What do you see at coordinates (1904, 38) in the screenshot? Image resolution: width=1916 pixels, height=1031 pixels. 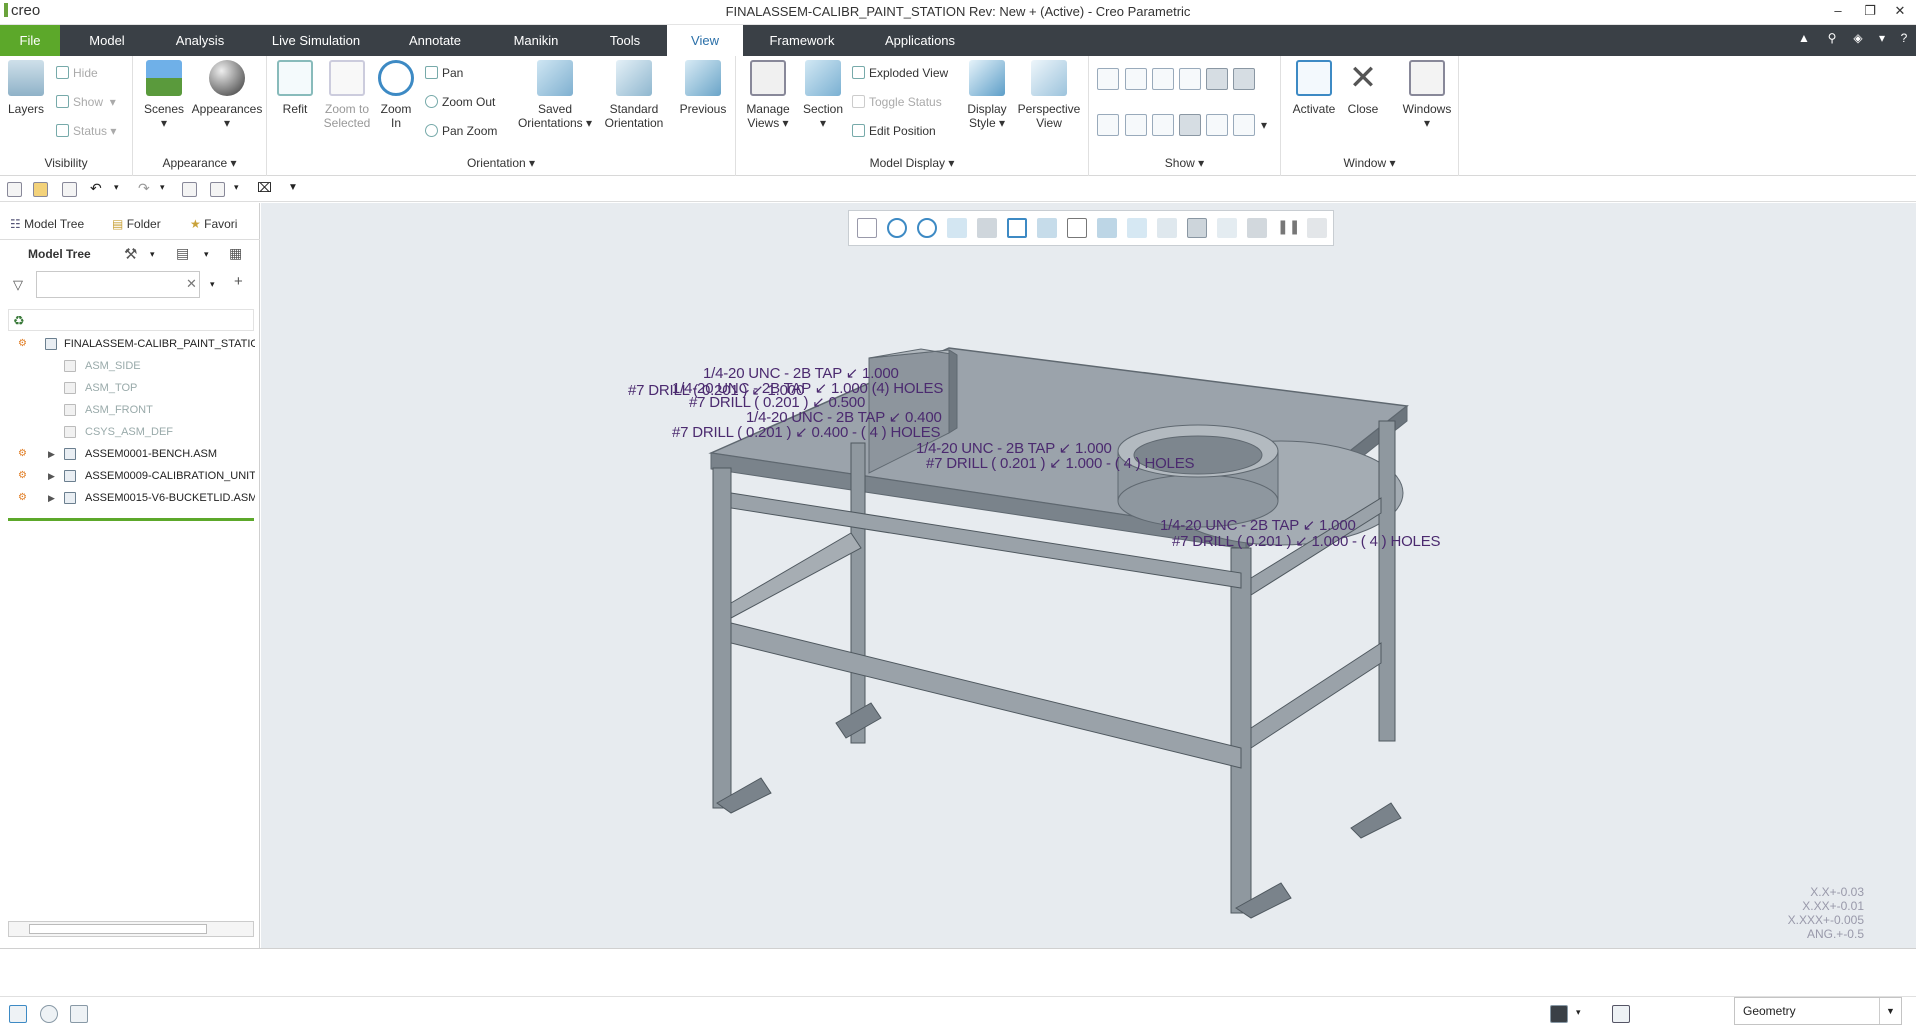 I see `help-icon: ?` at bounding box center [1904, 38].